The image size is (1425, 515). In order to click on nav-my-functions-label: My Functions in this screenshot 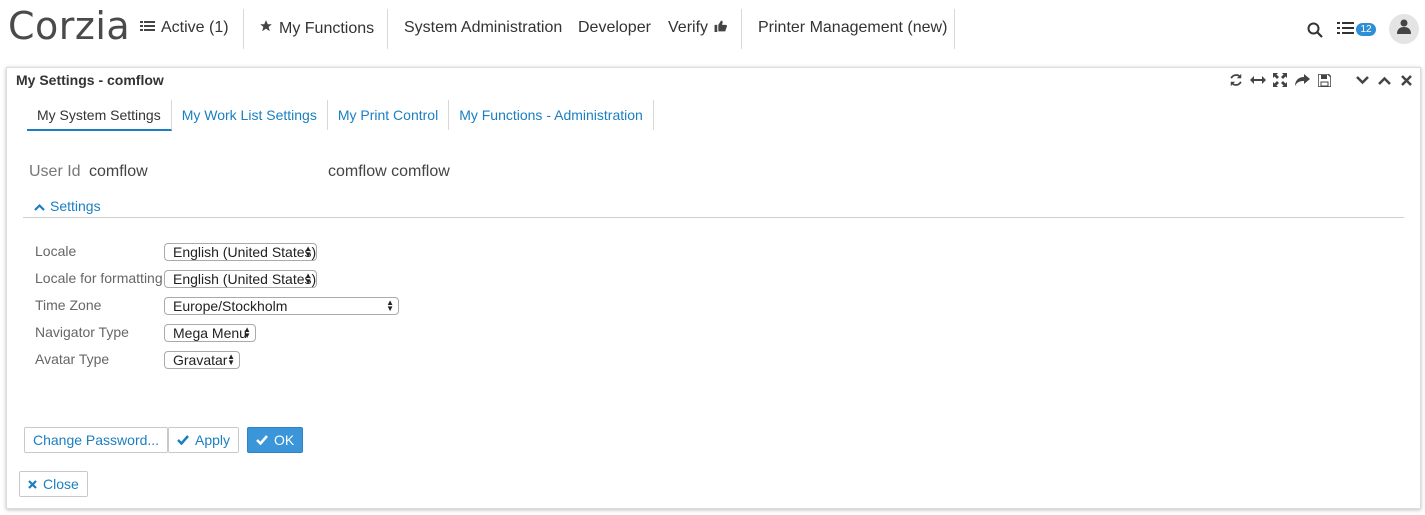, I will do `click(327, 28)`.